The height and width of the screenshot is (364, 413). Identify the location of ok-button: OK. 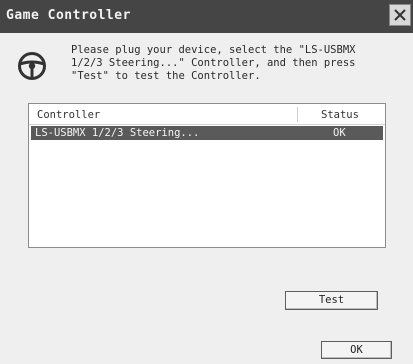
(356, 350).